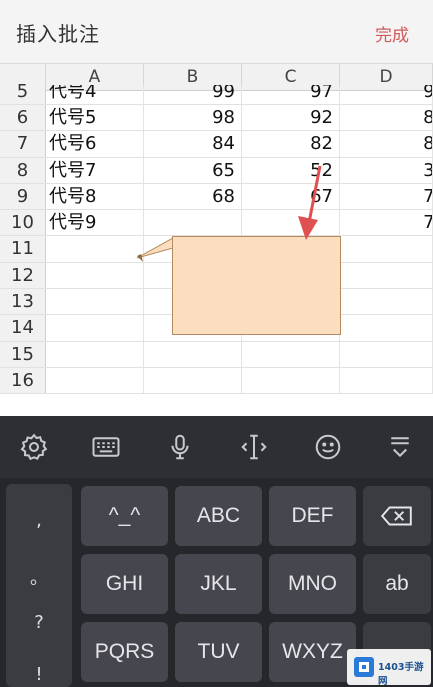 Image resolution: width=433 pixels, height=687 pixels. I want to click on gear-icon, so click(34, 447).